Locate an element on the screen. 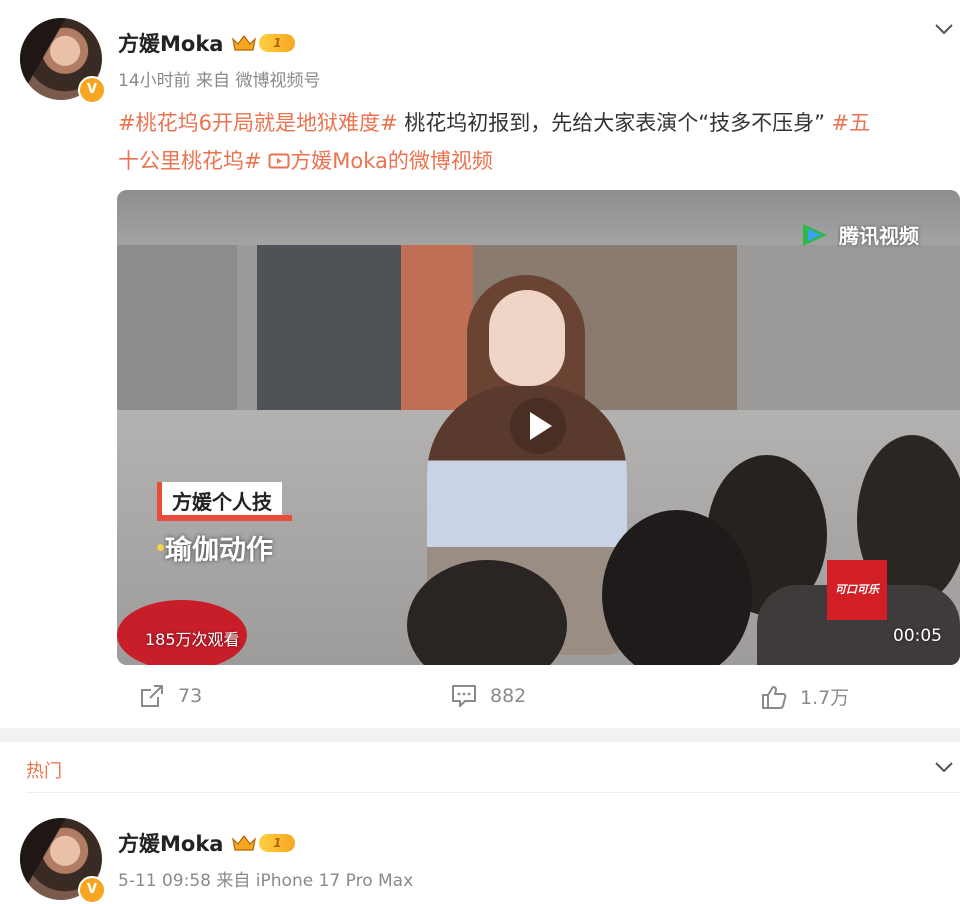  play-icon is located at coordinates (538, 426).